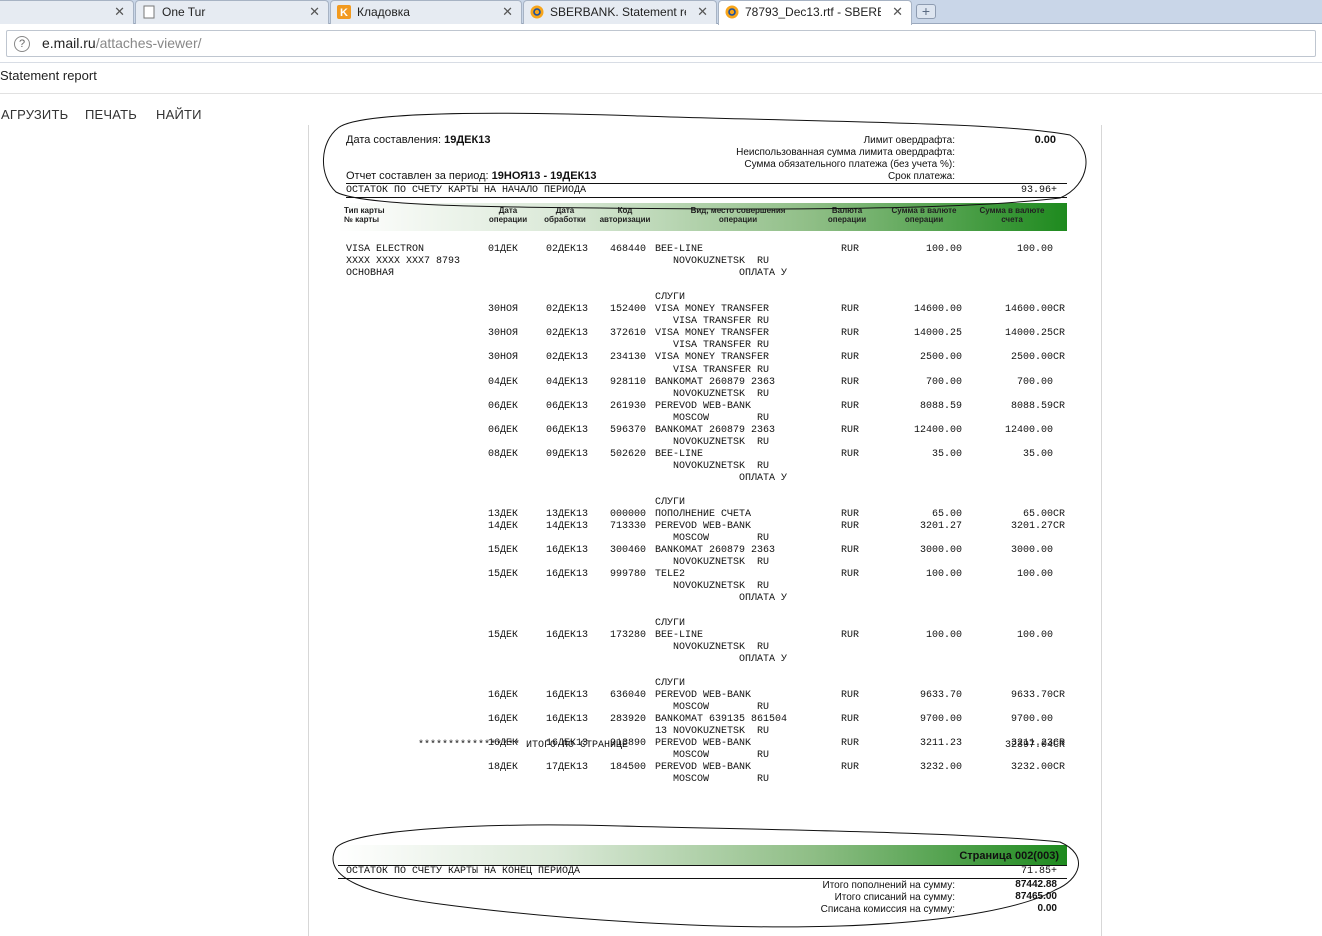 The width and height of the screenshot is (1322, 936). What do you see at coordinates (940, 527) in the screenshot?
I see `cell-op-amount: 3201.27` at bounding box center [940, 527].